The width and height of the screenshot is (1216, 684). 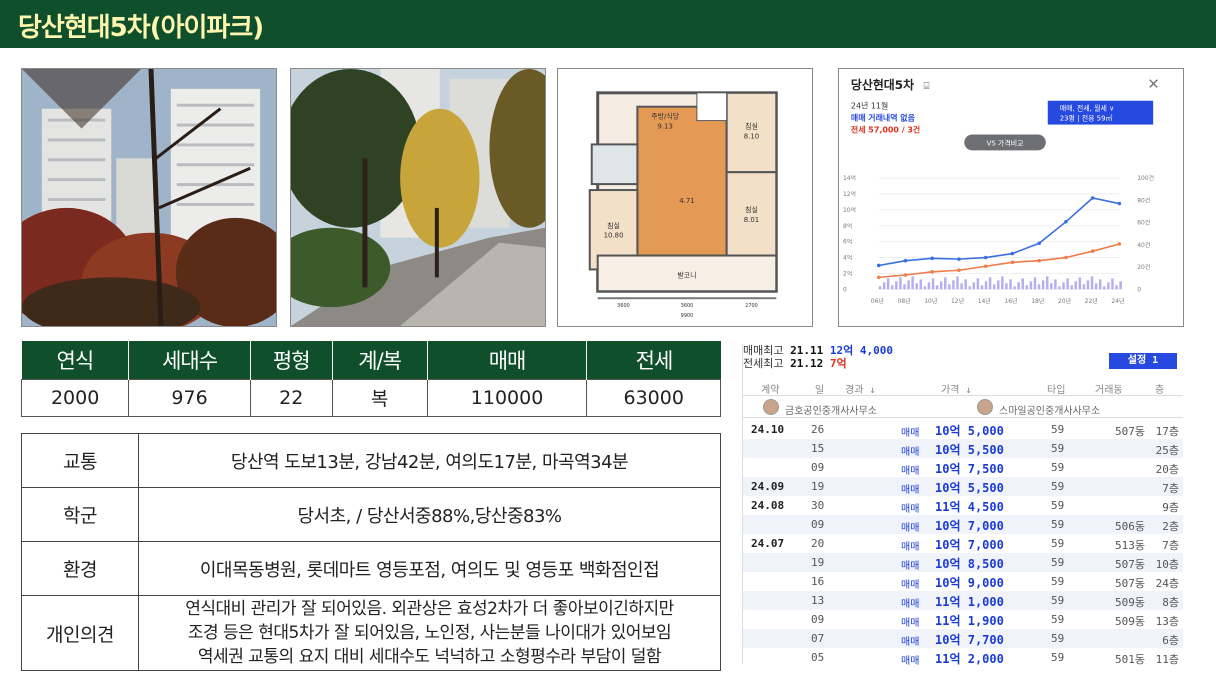 What do you see at coordinates (969, 640) in the screenshot?
I see `deal-price: 10억 7,700` at bounding box center [969, 640].